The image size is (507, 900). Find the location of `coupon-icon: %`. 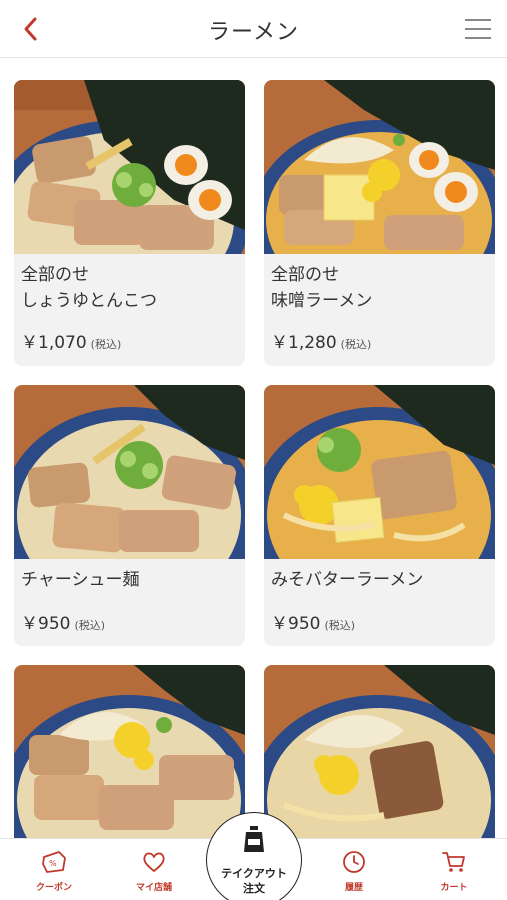

coupon-icon: % is located at coordinates (54, 862).